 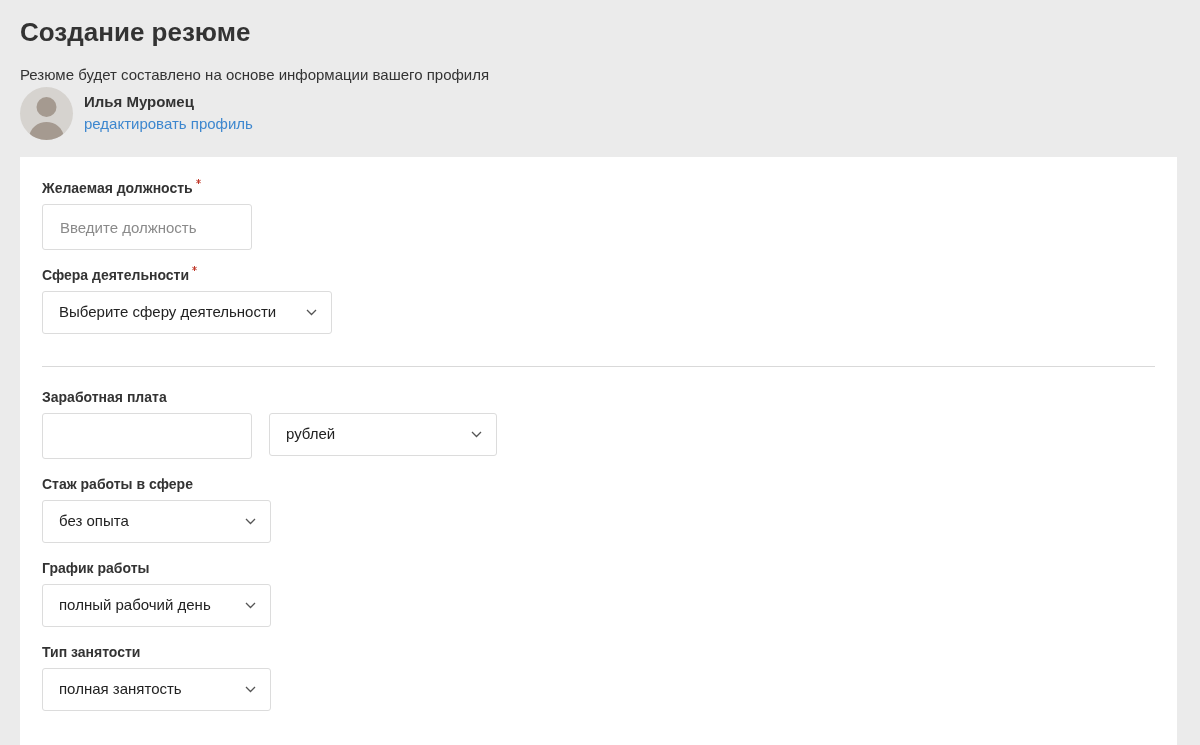 What do you see at coordinates (156, 521) in the screenshot?
I see `dropdown-select: без опыта` at bounding box center [156, 521].